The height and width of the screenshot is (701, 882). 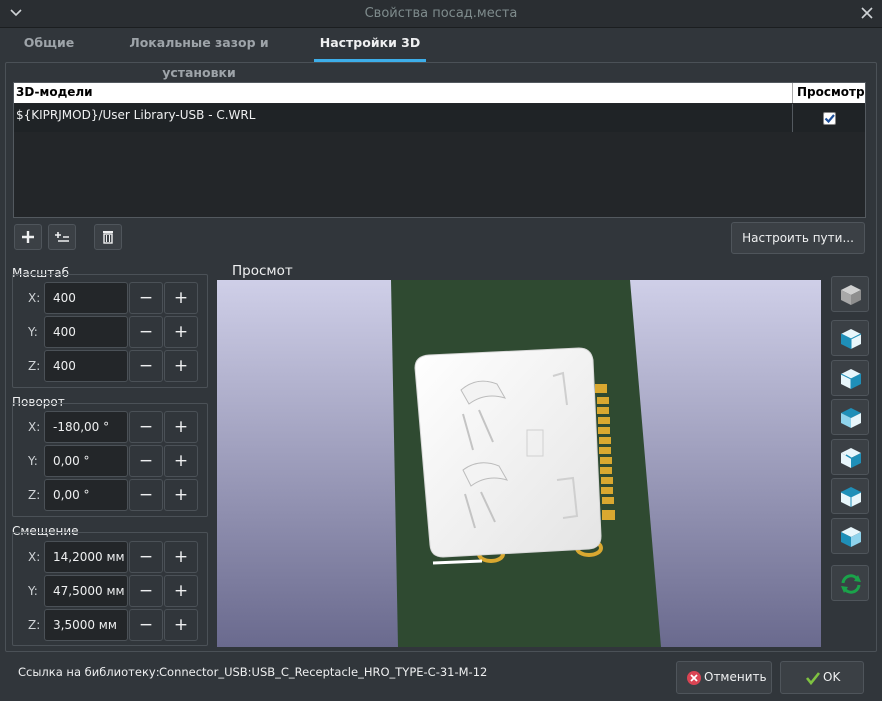 What do you see at coordinates (181, 461) in the screenshot?
I see `rotation-y-increment: +` at bounding box center [181, 461].